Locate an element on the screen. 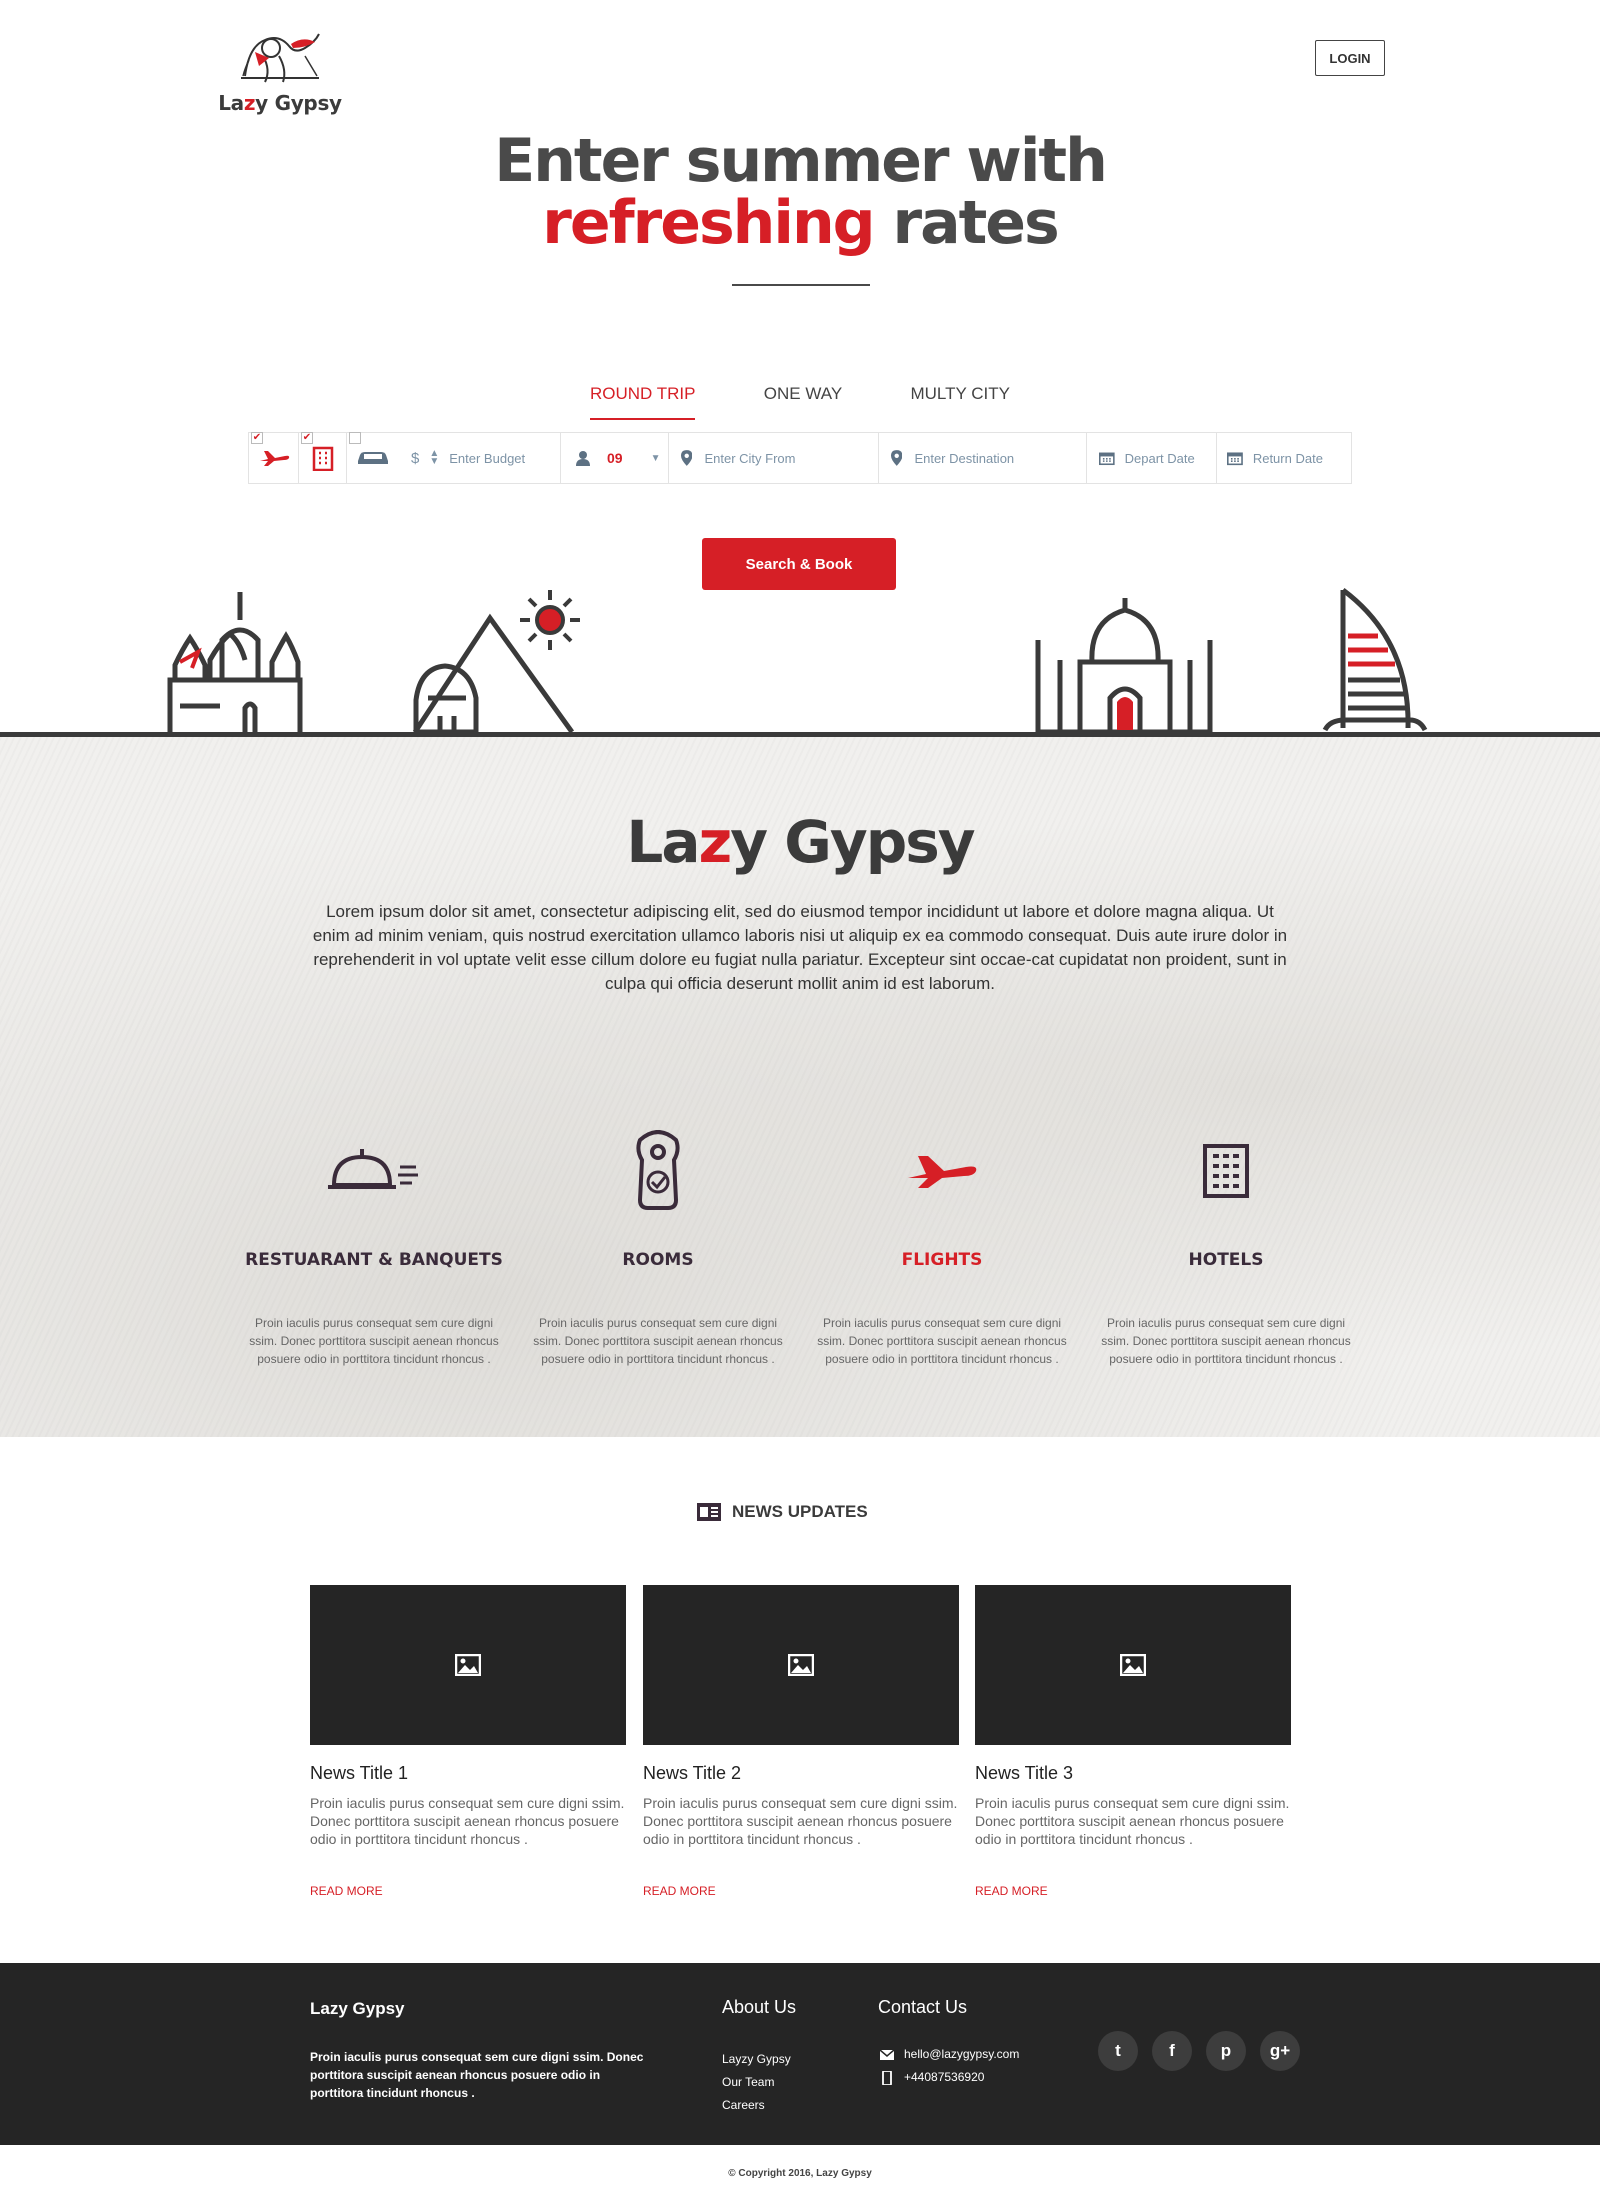 The width and height of the screenshot is (1600, 2200). car-checkbox: ✔ is located at coordinates (355, 438).